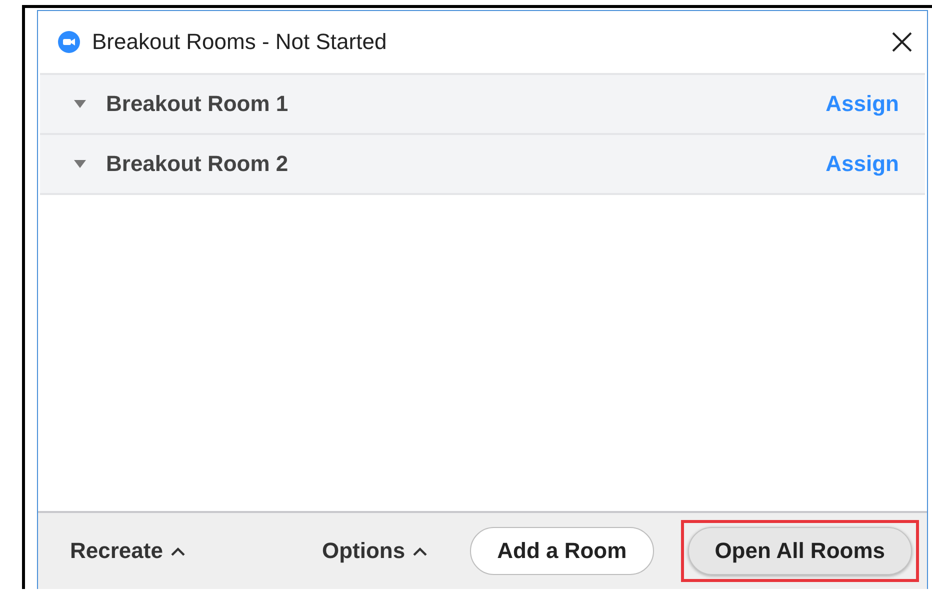 The image size is (932, 592). I want to click on room-name: Breakout Room 1, so click(198, 104).